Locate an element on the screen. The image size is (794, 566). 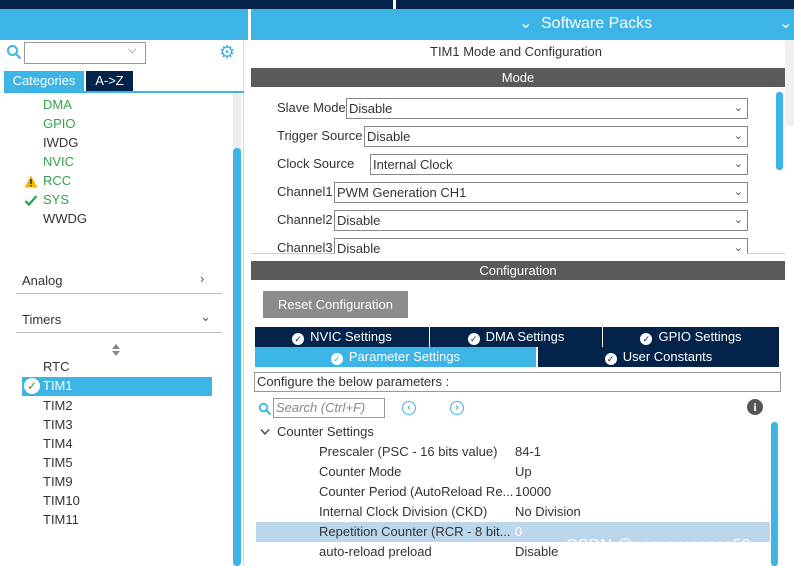
counter-settings-group: Counter Settings is located at coordinates (325, 431).